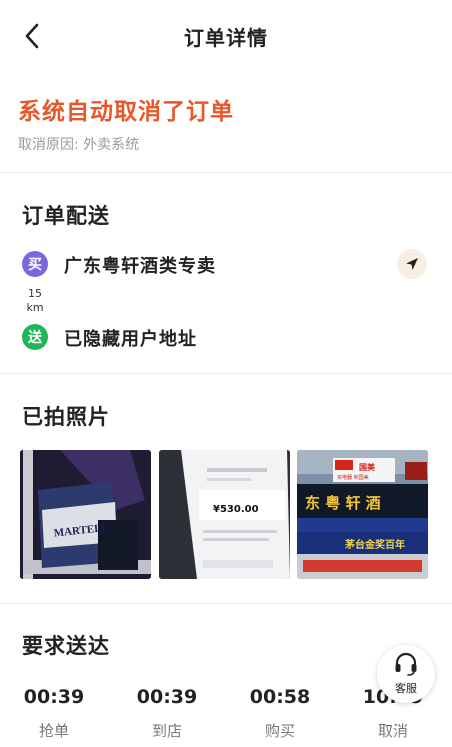 This screenshot has height=747, width=452. I want to click on photo-receipt-screen: ¥530.00, so click(224, 514).